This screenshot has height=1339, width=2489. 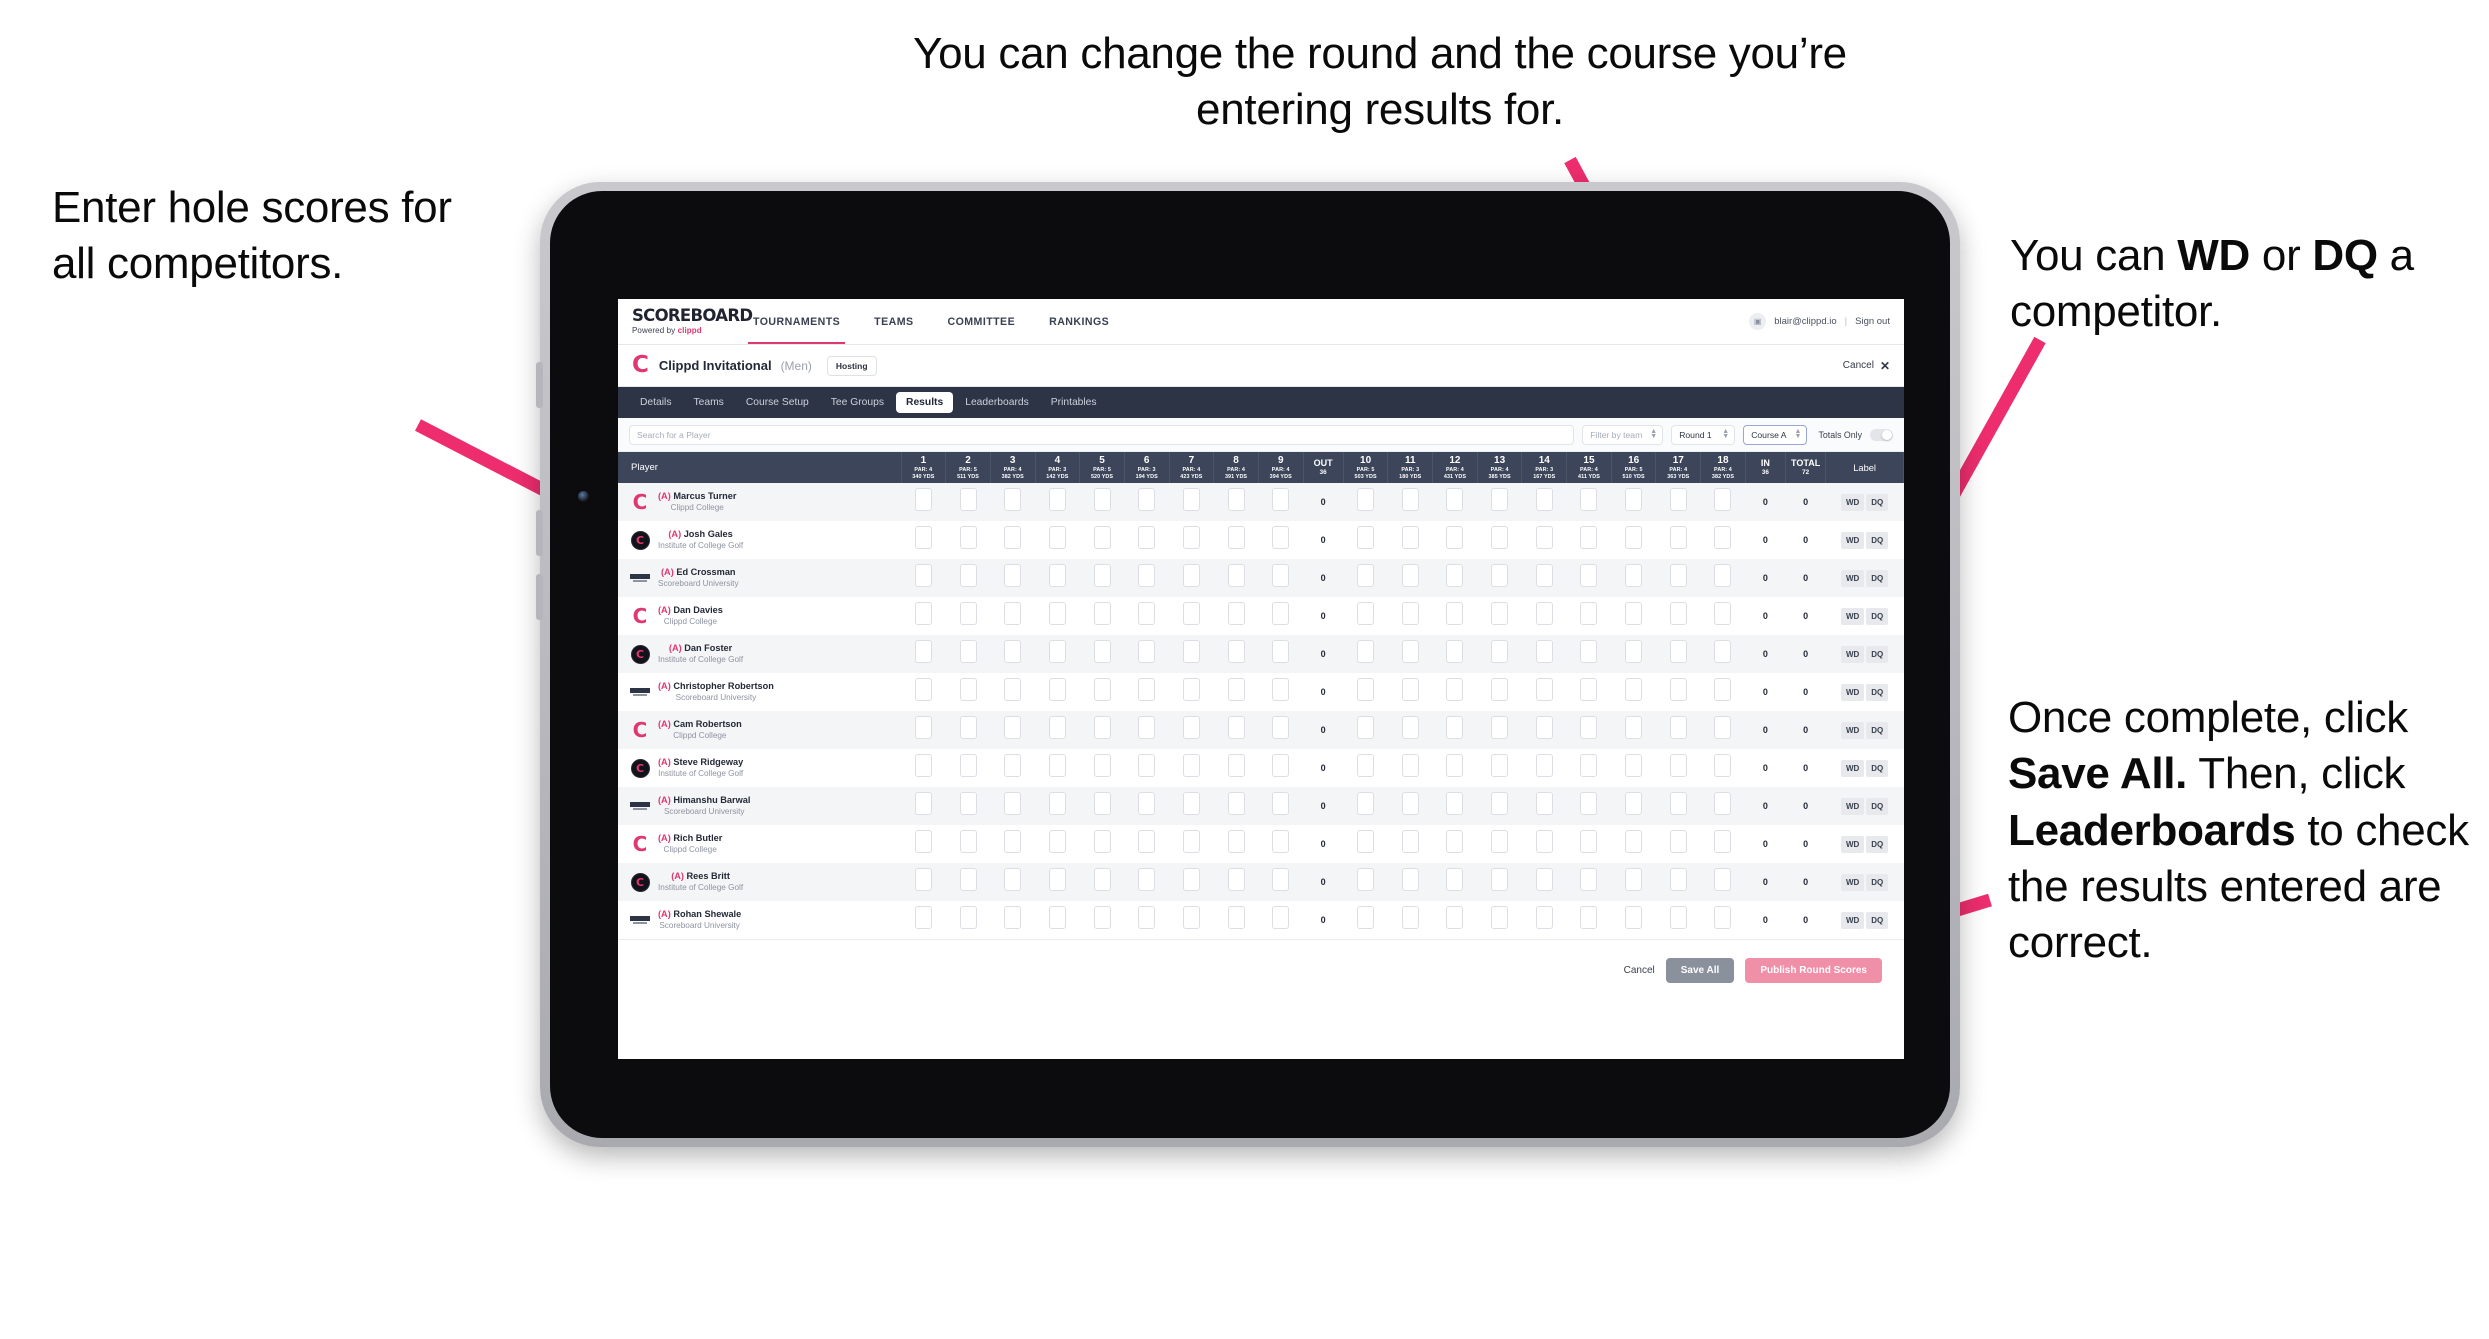 What do you see at coordinates (796, 321) in the screenshot?
I see `nav-tournaments: TOURNAMENTS` at bounding box center [796, 321].